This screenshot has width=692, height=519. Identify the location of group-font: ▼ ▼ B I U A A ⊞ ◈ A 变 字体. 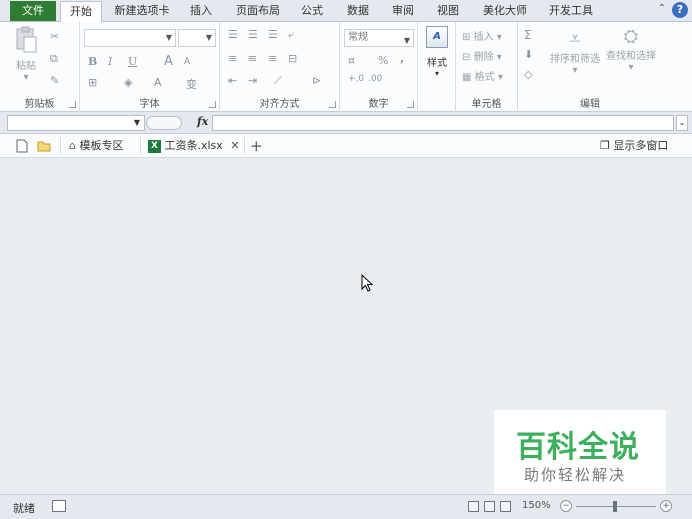
(150, 67).